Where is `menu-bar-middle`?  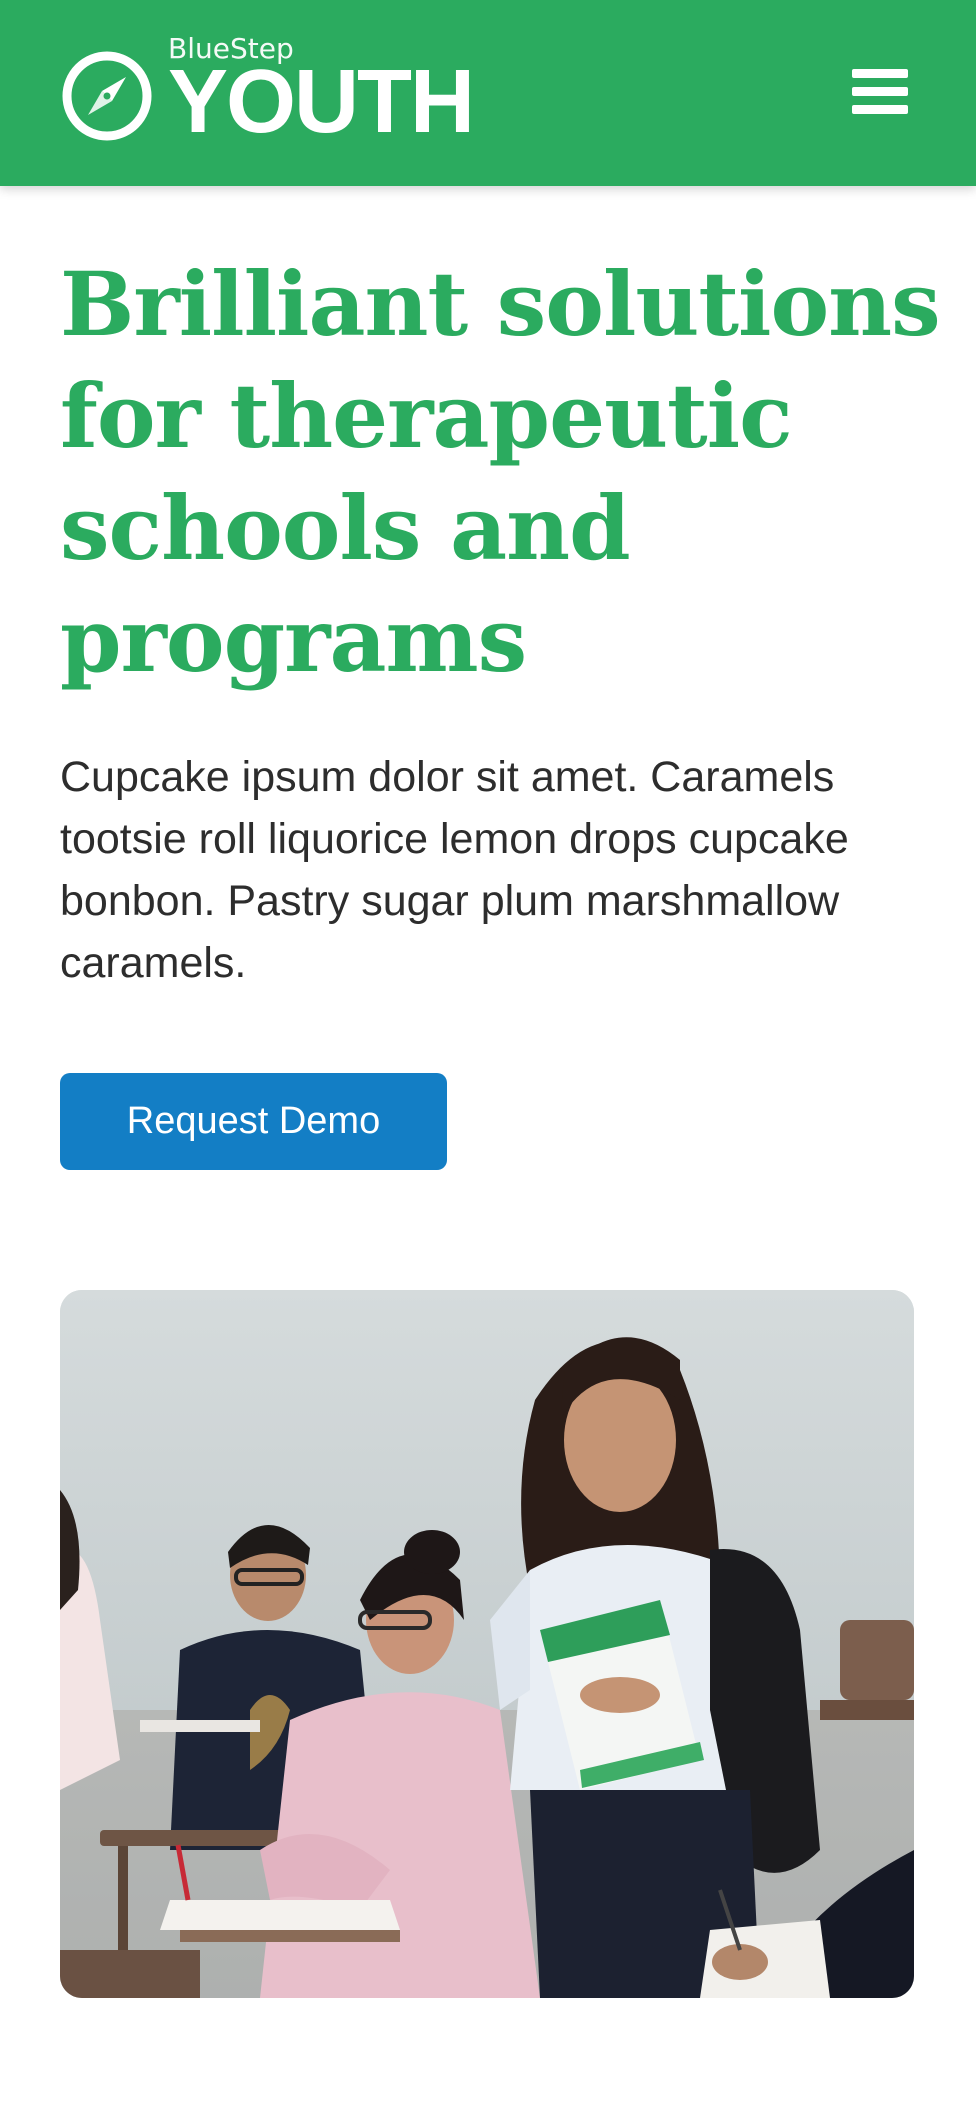
menu-bar-middle is located at coordinates (880, 91).